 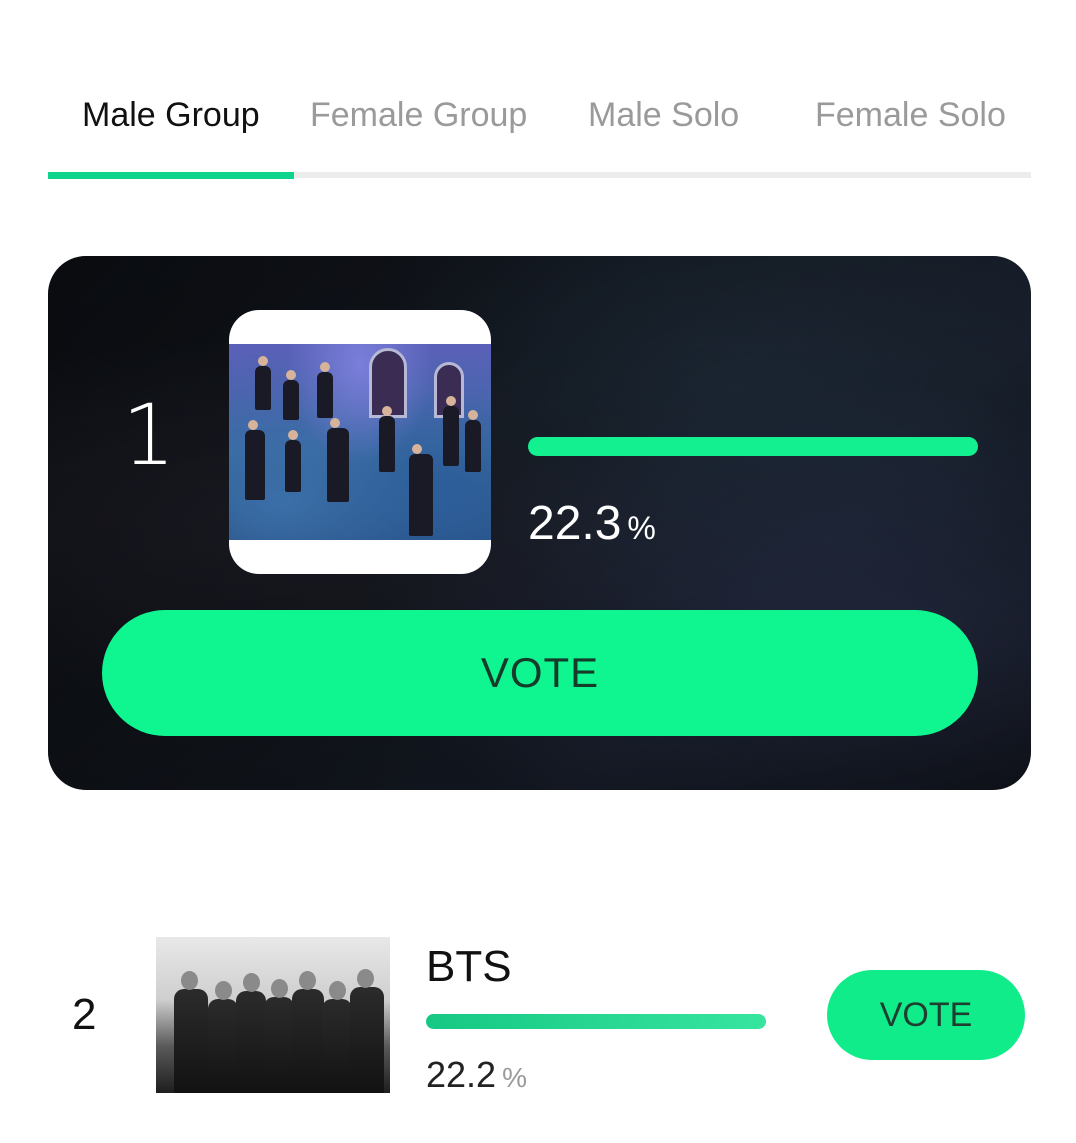 What do you see at coordinates (575, 523) in the screenshot?
I see `percent-value: 22.3` at bounding box center [575, 523].